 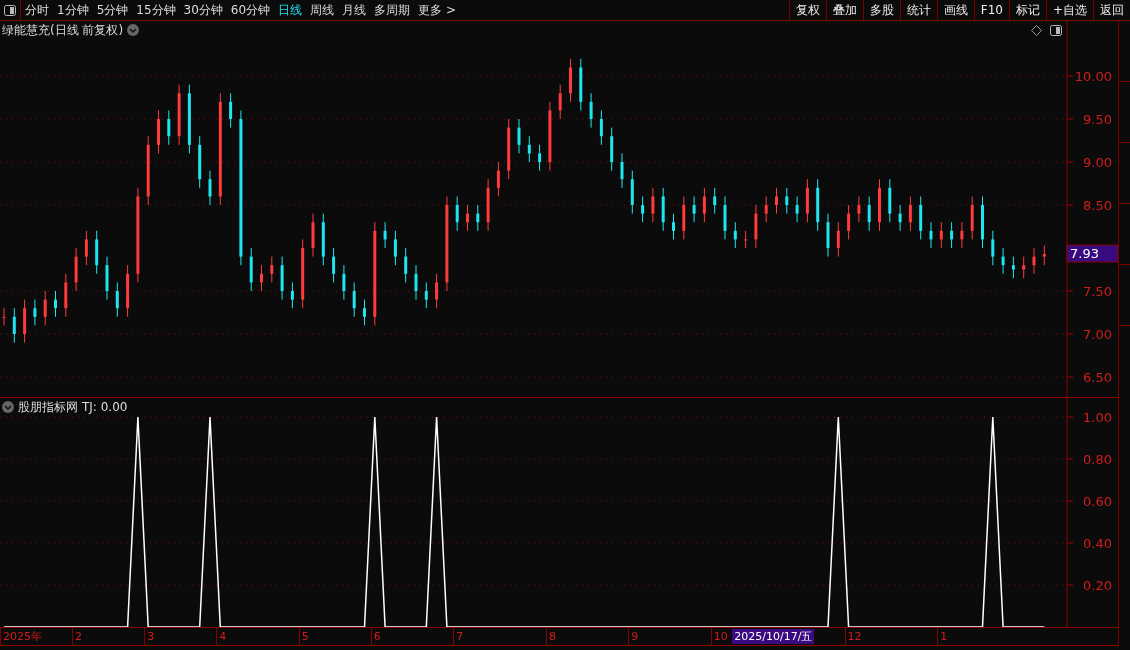 What do you see at coordinates (991, 10) in the screenshot?
I see `toolbar-button: F10` at bounding box center [991, 10].